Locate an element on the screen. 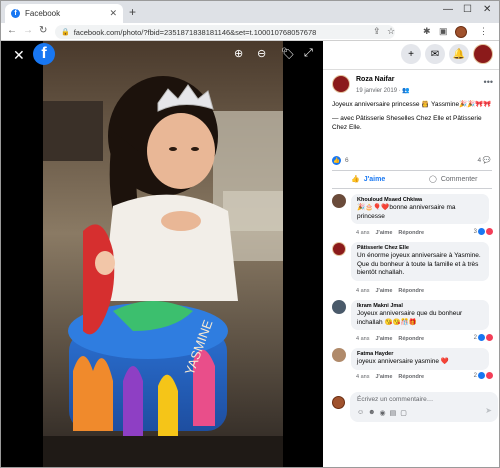 This screenshot has height=468, width=500. avatar-sticker-icon: ☺ is located at coordinates (360, 413).